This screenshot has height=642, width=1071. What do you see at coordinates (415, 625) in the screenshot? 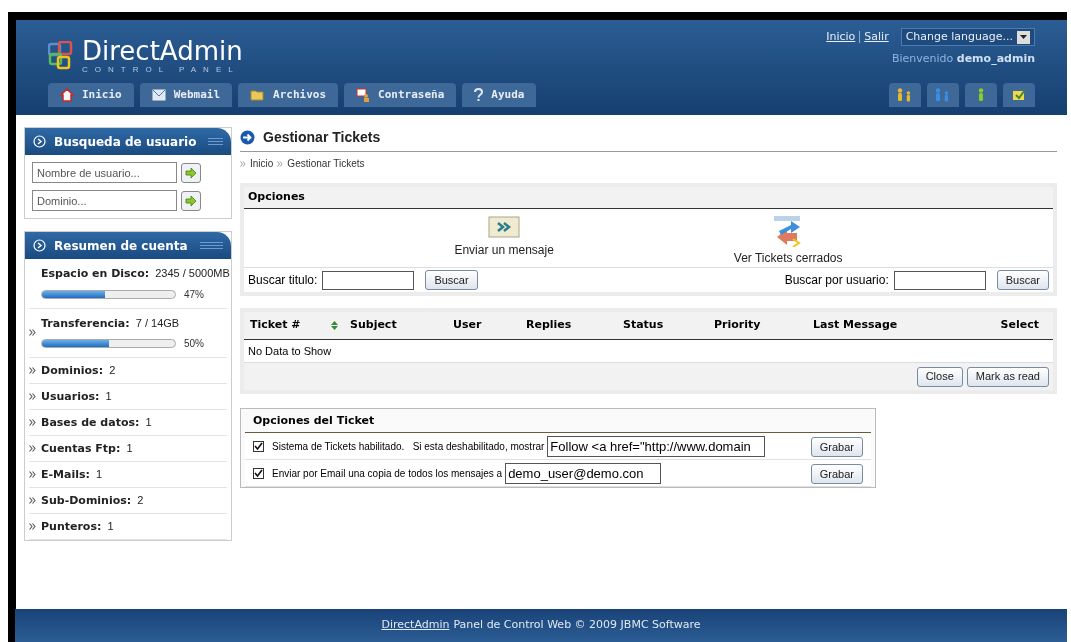
I see `footer-link: DirectAdmin` at bounding box center [415, 625].